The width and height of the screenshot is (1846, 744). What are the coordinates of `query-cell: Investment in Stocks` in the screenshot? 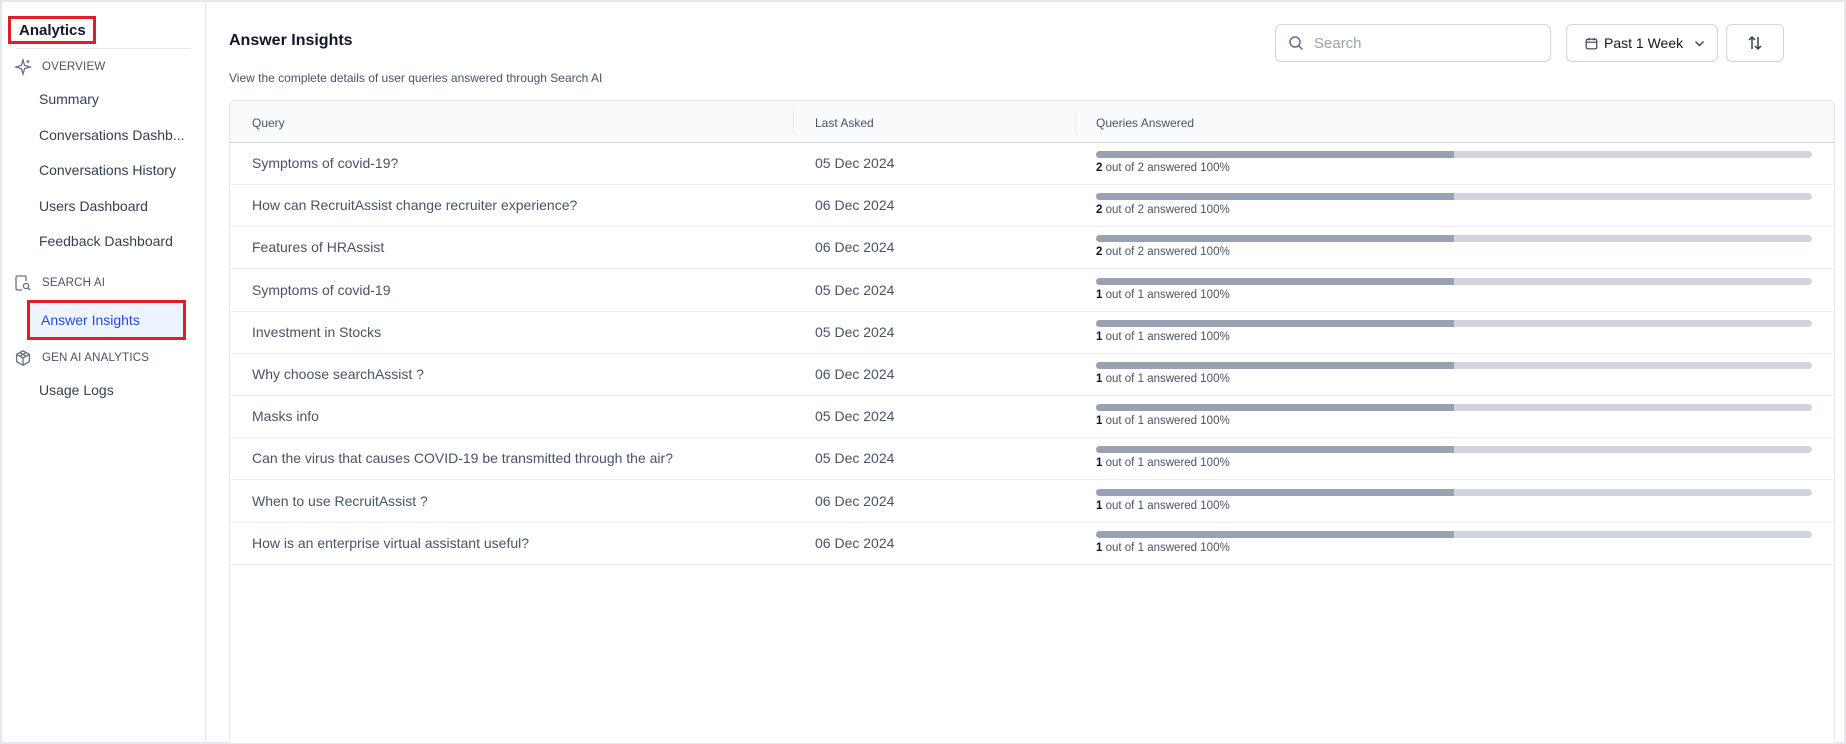 It's located at (316, 332).